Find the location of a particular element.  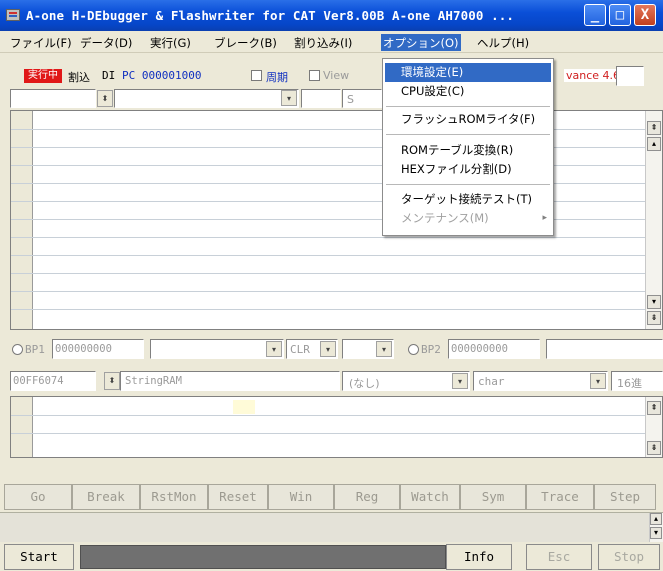

trace-button: Trace is located at coordinates (560, 497).